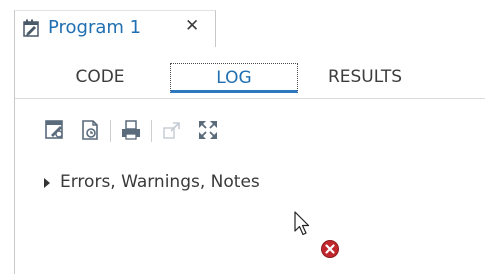 Image resolution: width=485 pixels, height=274 pixels. What do you see at coordinates (47, 183) in the screenshot?
I see `expand-arrow-icon` at bounding box center [47, 183].